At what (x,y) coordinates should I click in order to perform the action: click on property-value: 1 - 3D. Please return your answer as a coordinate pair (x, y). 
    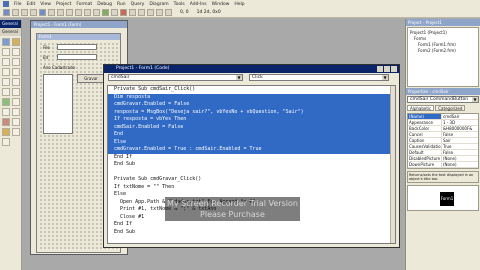
    Looking at the image, I should click on (460, 122).